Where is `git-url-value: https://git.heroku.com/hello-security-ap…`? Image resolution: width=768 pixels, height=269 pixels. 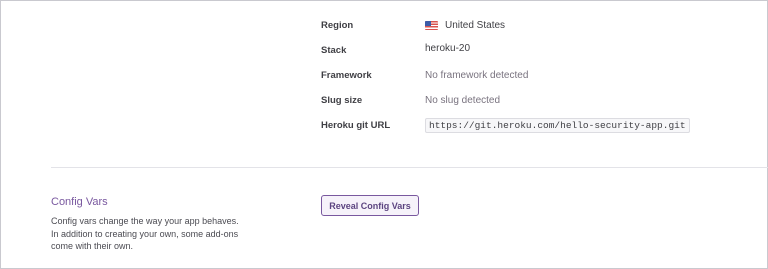
git-url-value: https://git.heroku.com/hello-security-ap… is located at coordinates (557, 125).